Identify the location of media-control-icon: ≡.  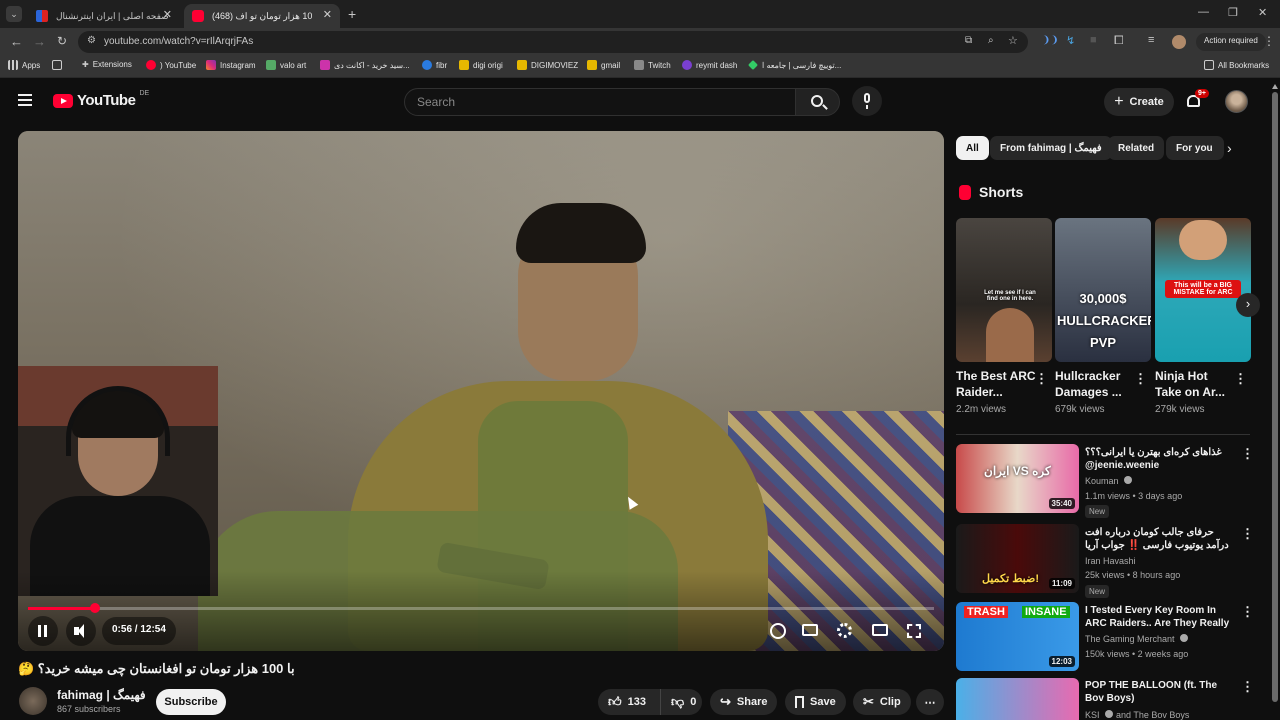
(1151, 40).